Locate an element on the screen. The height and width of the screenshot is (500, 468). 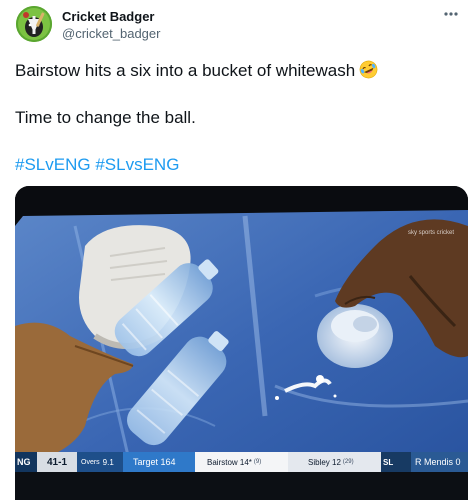
overs-label: Overs is located at coordinates (90, 462).